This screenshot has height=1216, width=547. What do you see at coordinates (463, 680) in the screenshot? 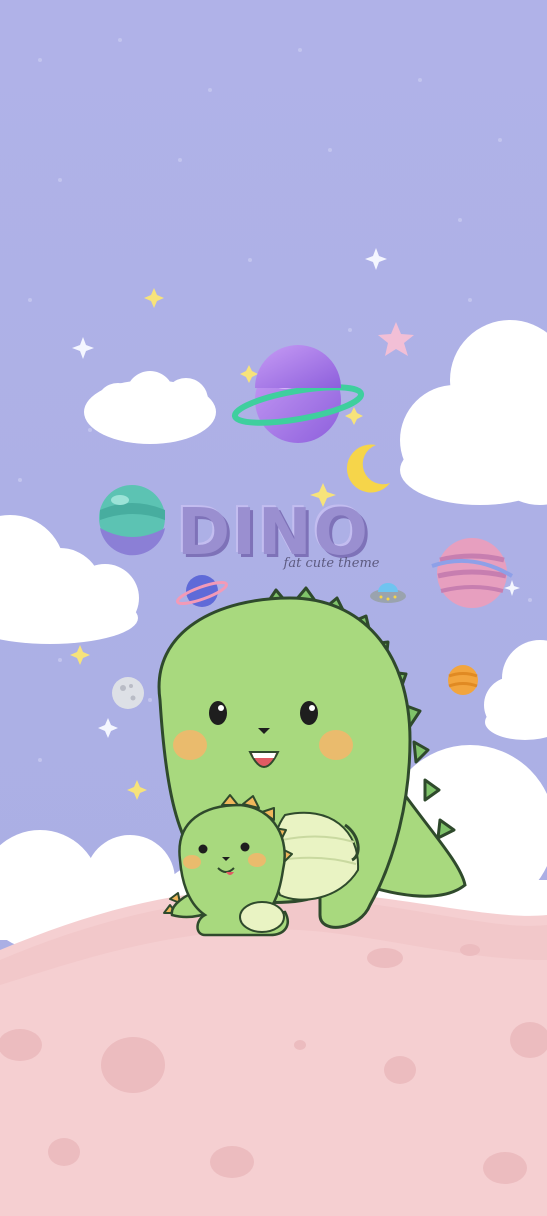
I see `orange-planet-icon` at bounding box center [463, 680].